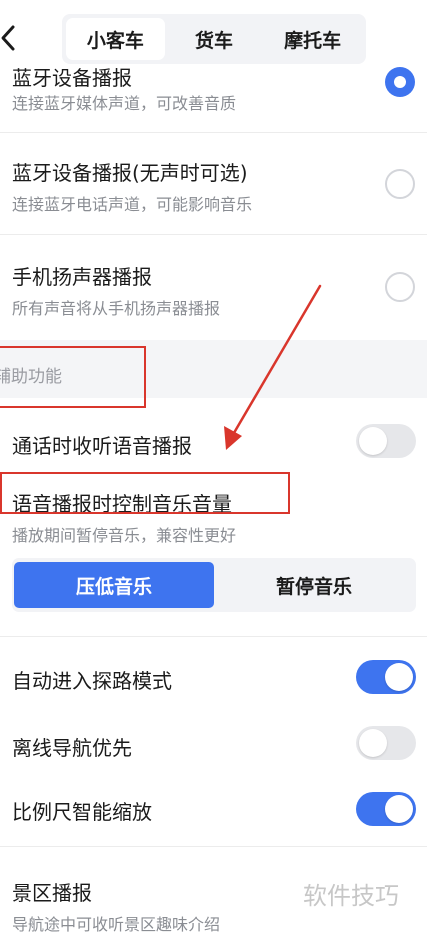 The image size is (427, 935). I want to click on radio-selected, so click(400, 82).